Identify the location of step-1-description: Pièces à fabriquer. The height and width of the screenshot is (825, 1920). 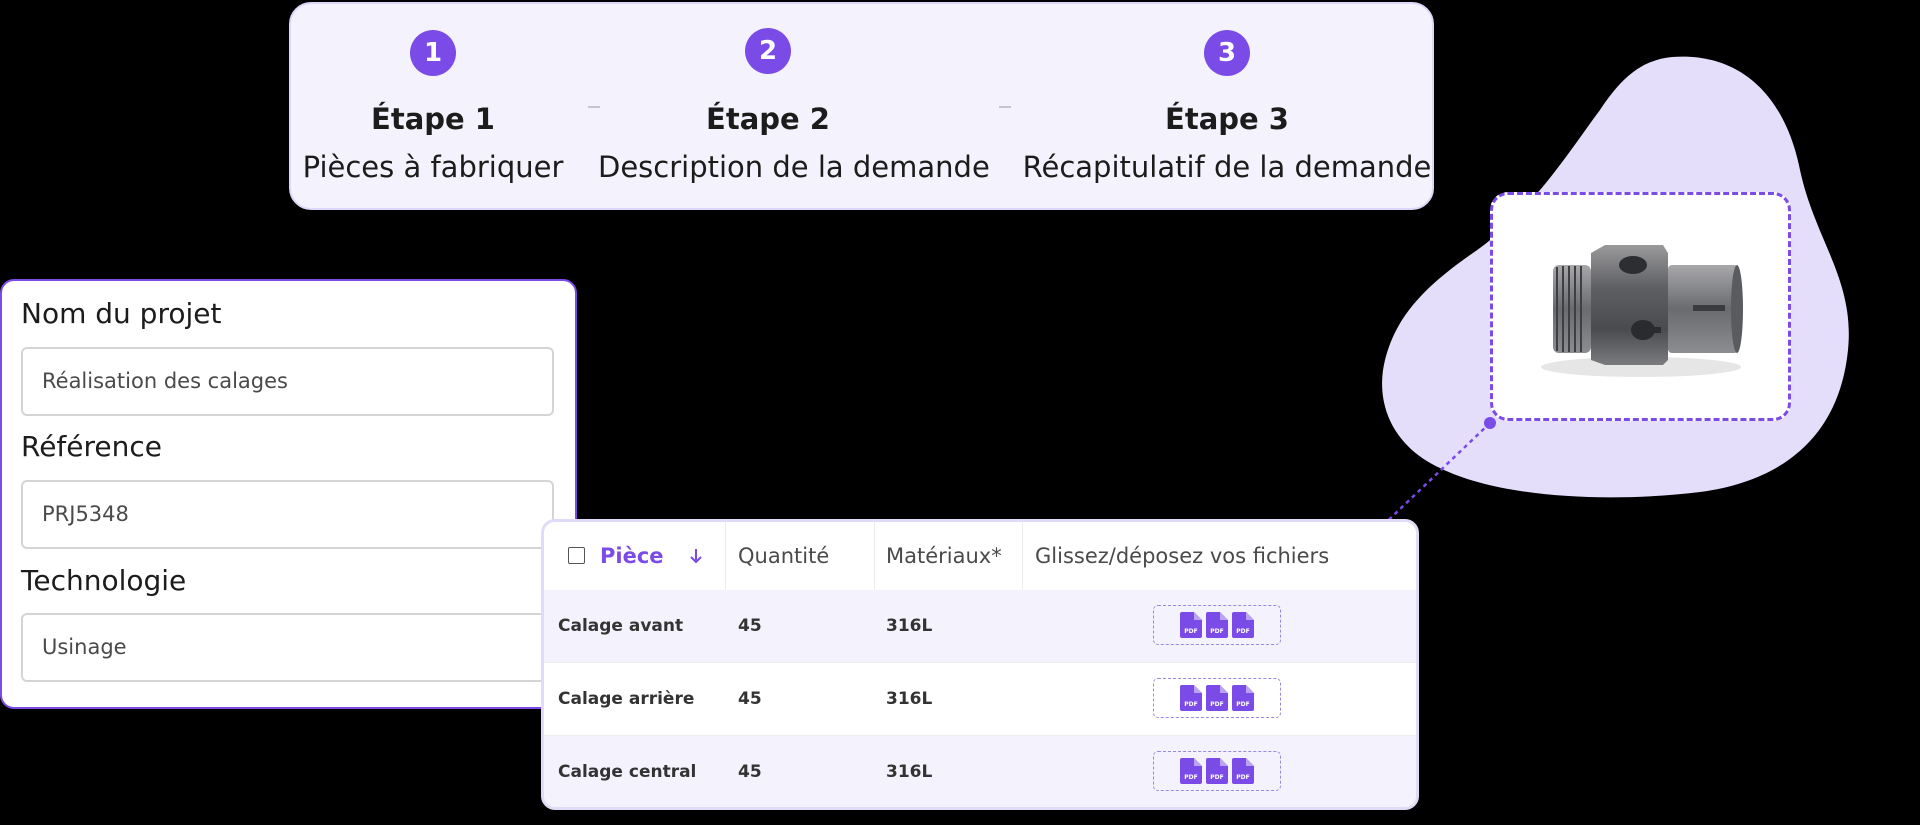
(433, 167).